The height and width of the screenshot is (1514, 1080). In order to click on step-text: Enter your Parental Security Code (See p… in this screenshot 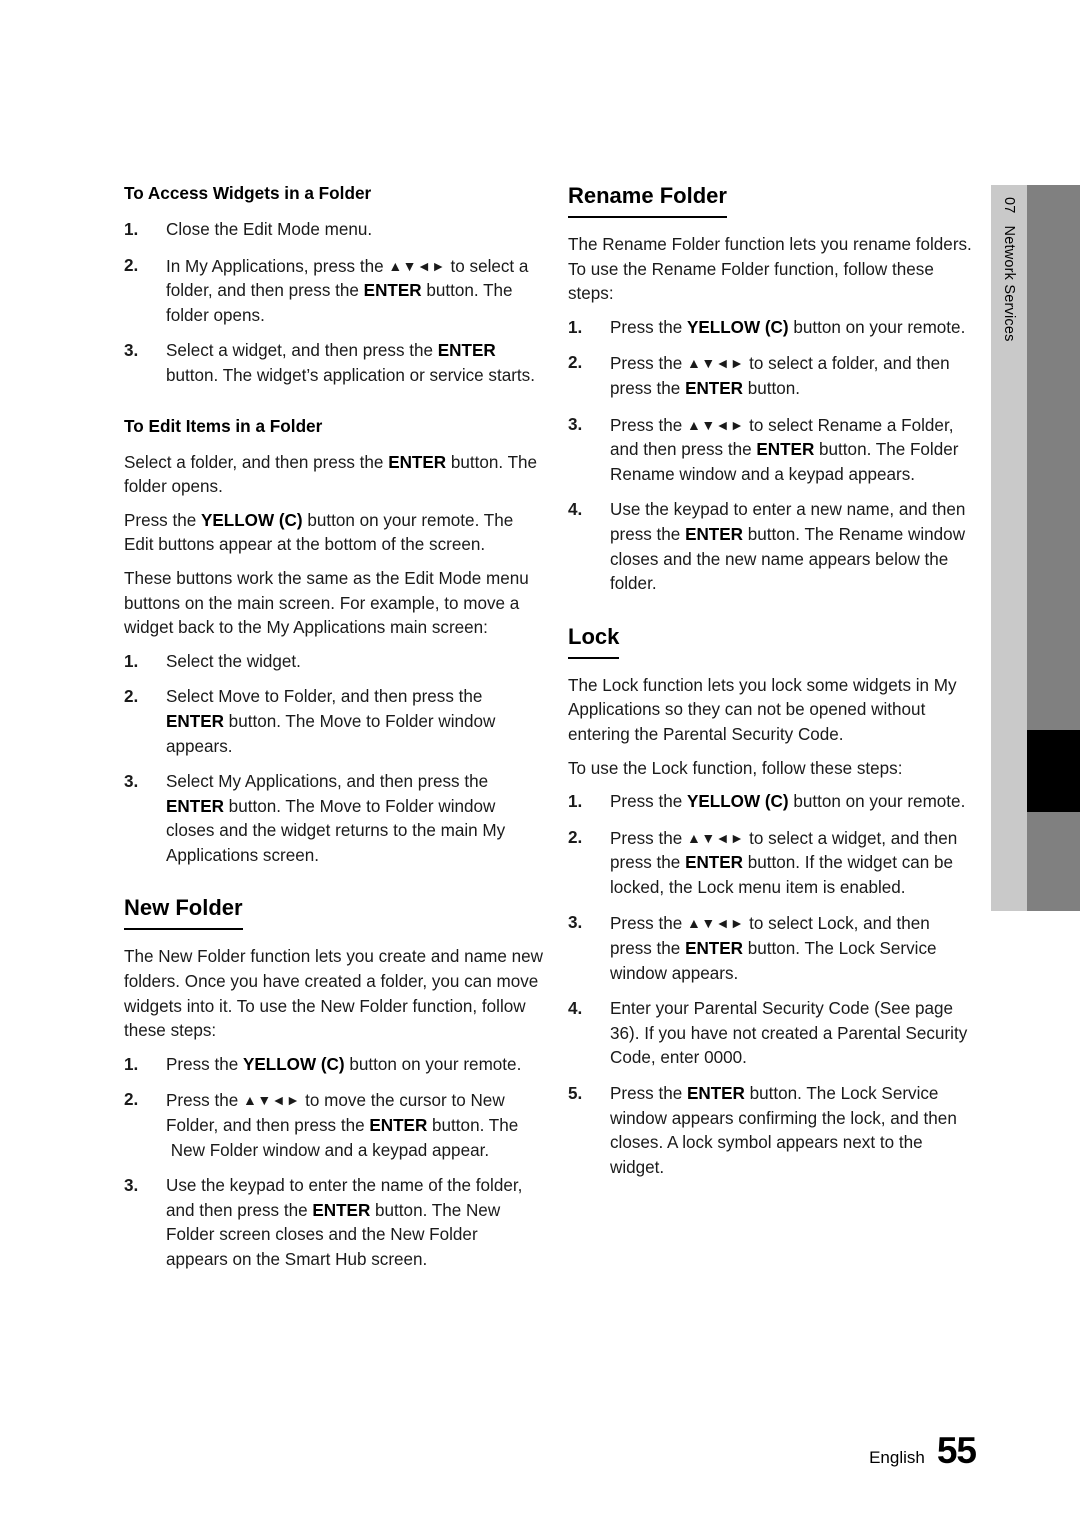, I will do `click(789, 1033)`.